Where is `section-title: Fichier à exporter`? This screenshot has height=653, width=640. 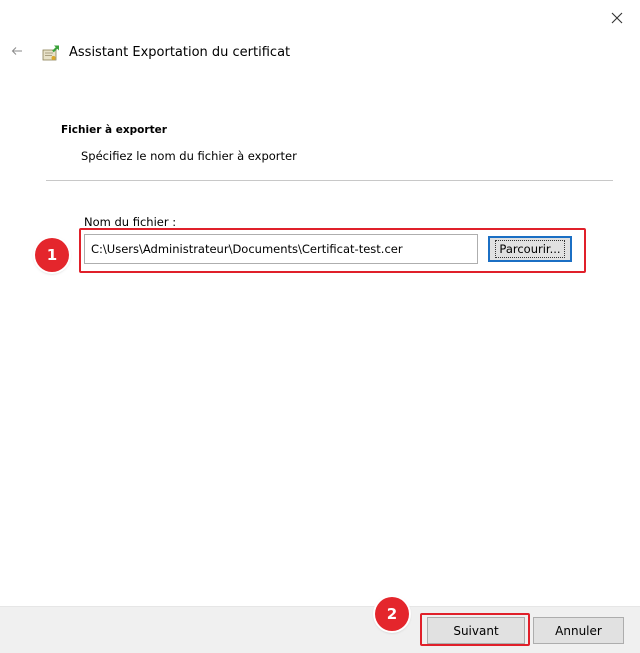 section-title: Fichier à exporter is located at coordinates (114, 130).